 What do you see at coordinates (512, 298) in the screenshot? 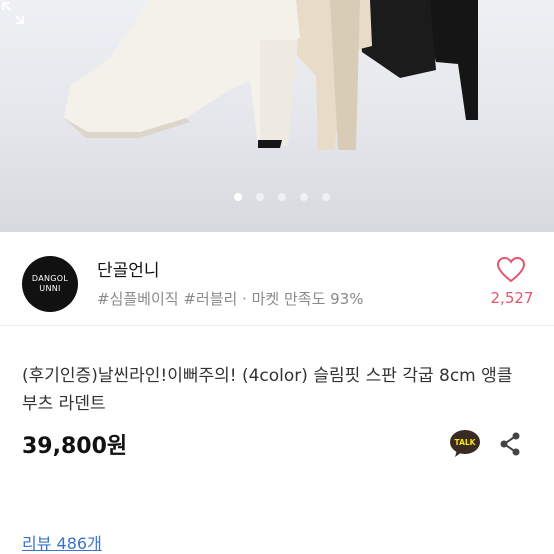
I see `like-count: 2,527` at bounding box center [512, 298].